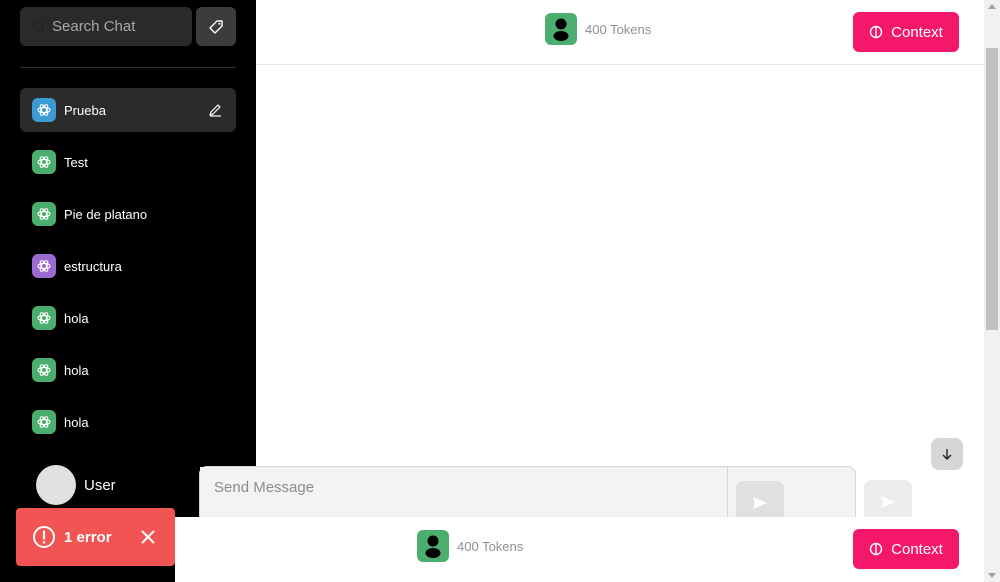  I want to click on close-icon, so click(148, 537).